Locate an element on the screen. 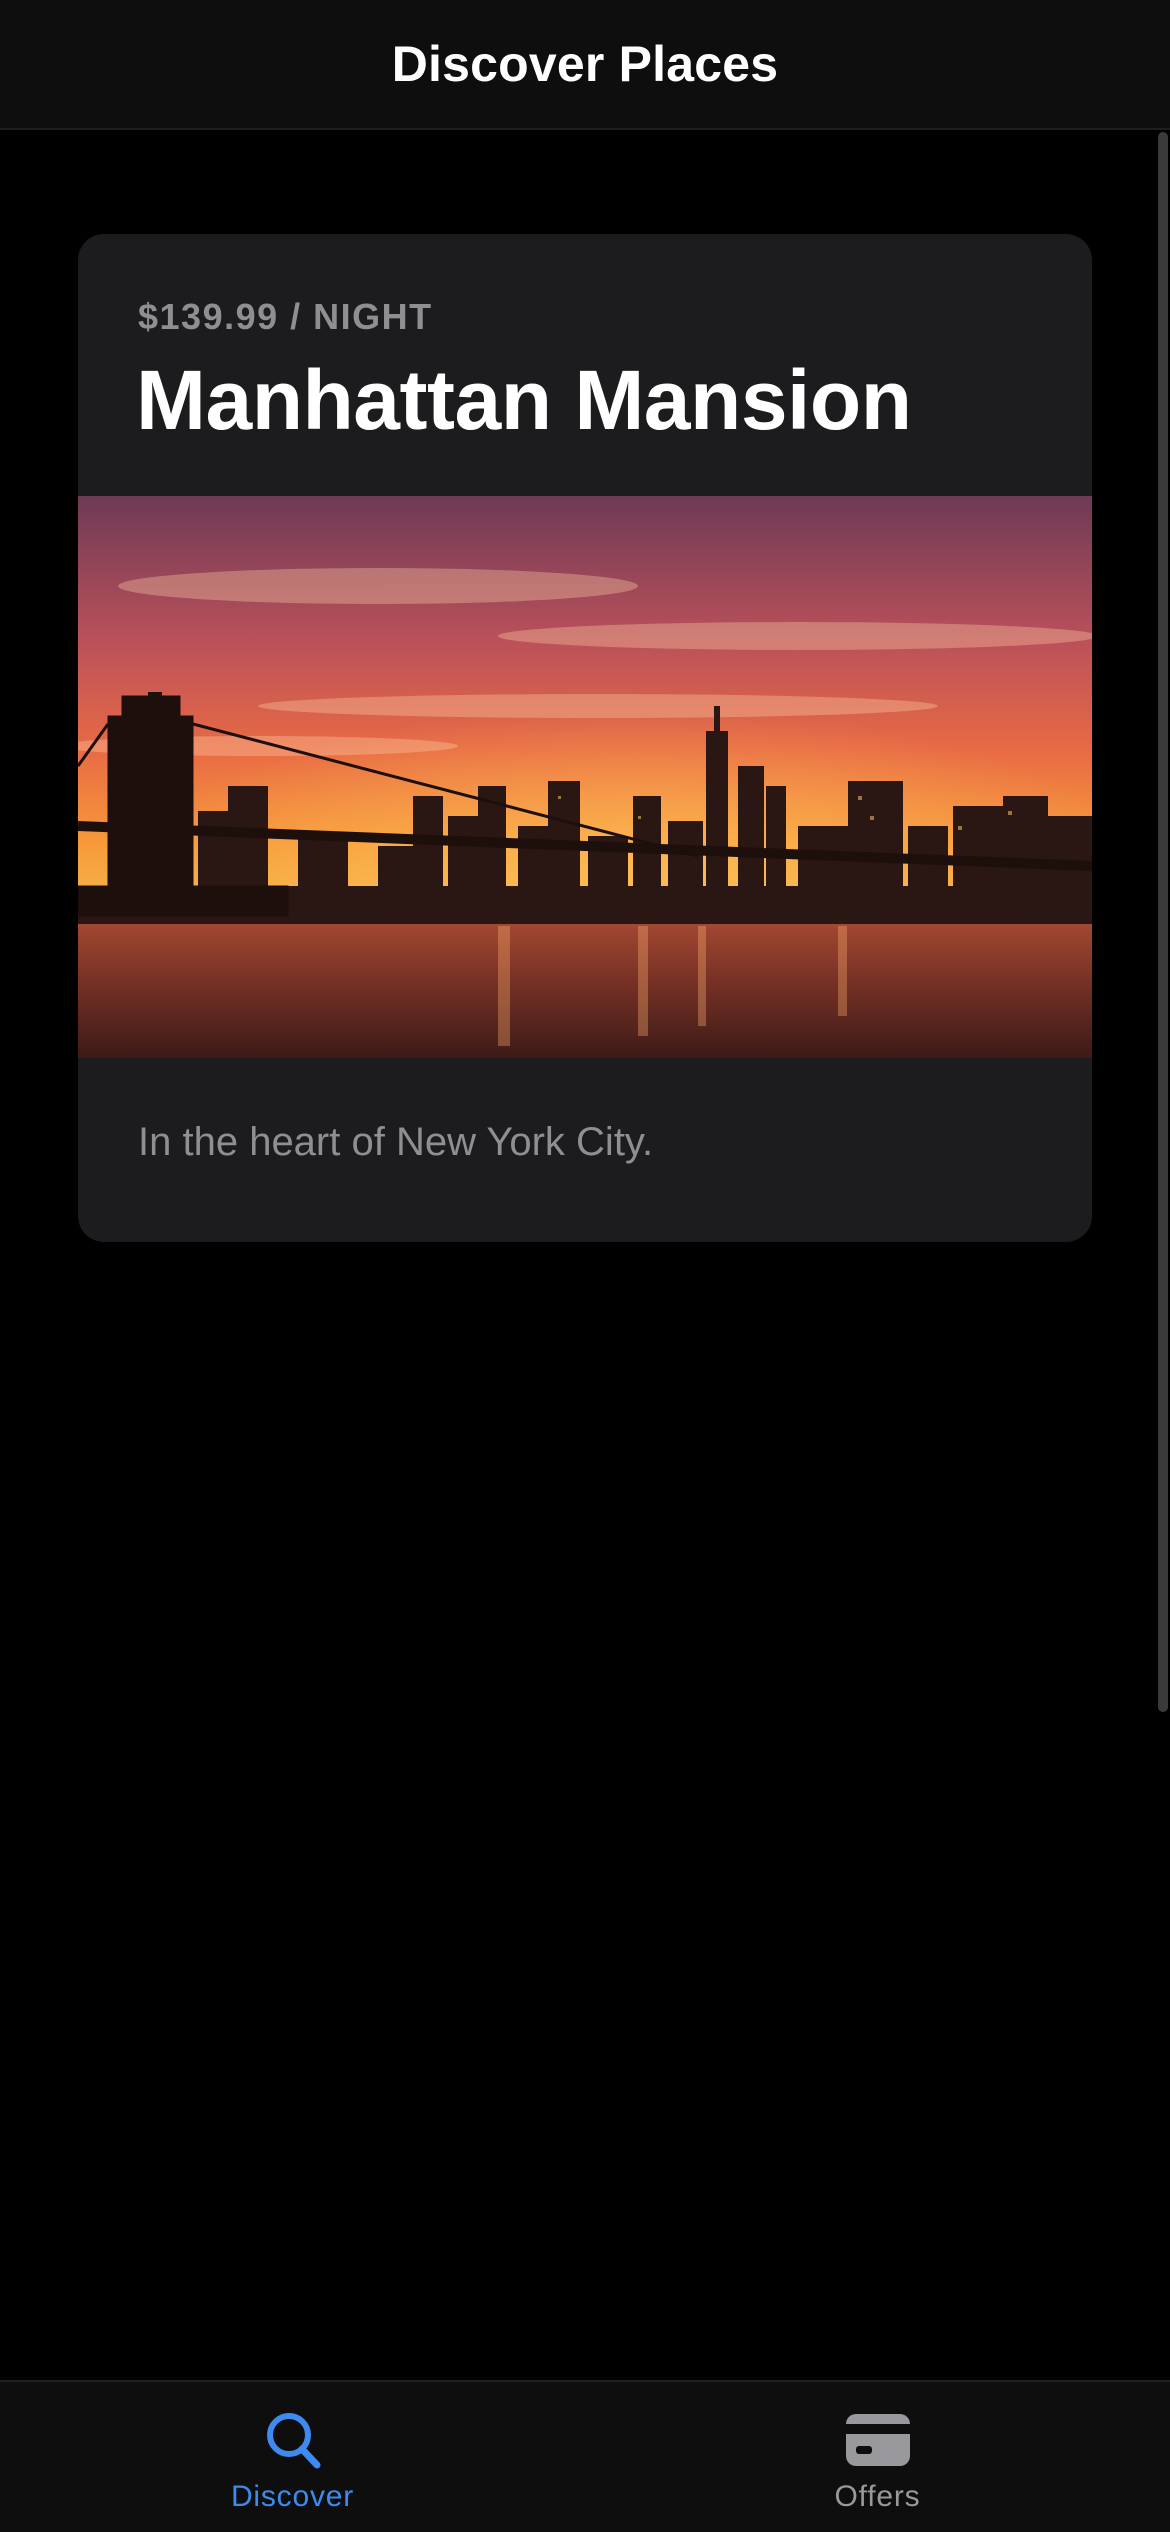 The image size is (1170, 2532). tab-discover: Discover is located at coordinates (292, 2457).